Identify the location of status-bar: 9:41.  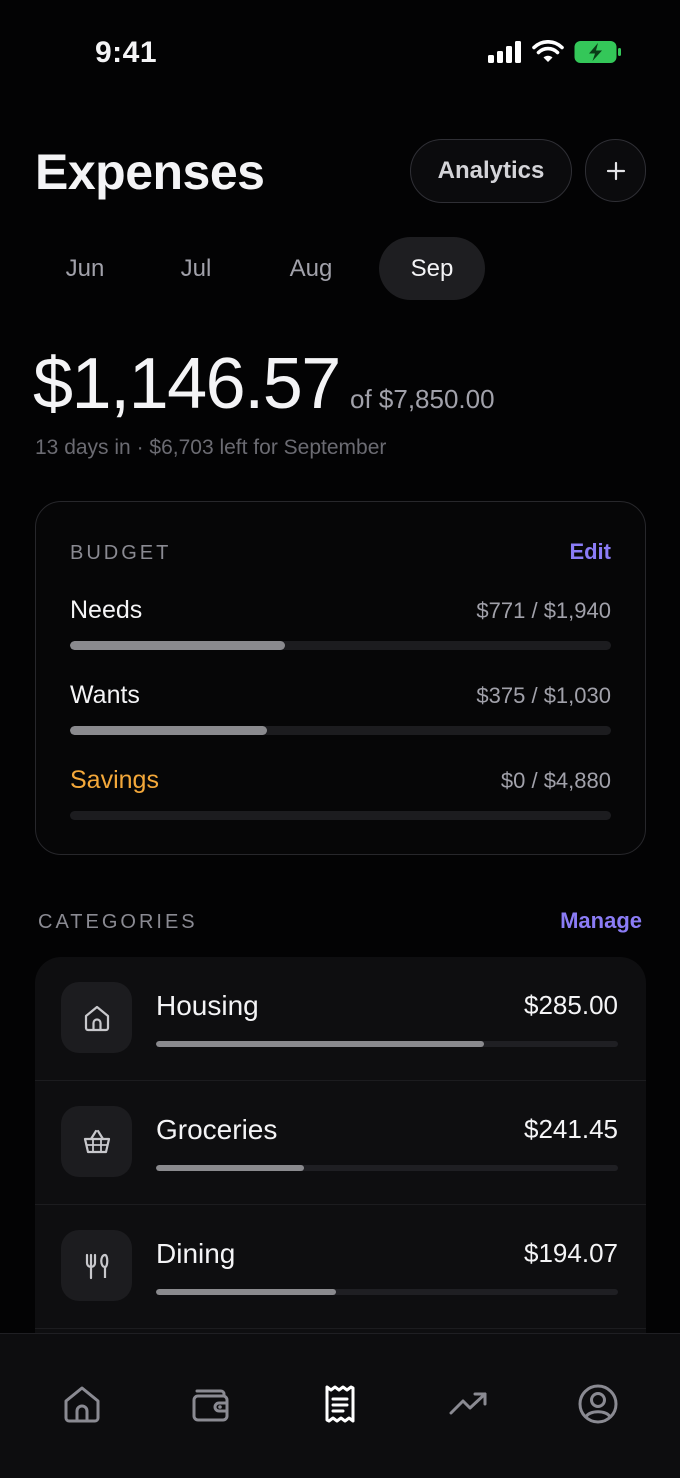
(340, 55).